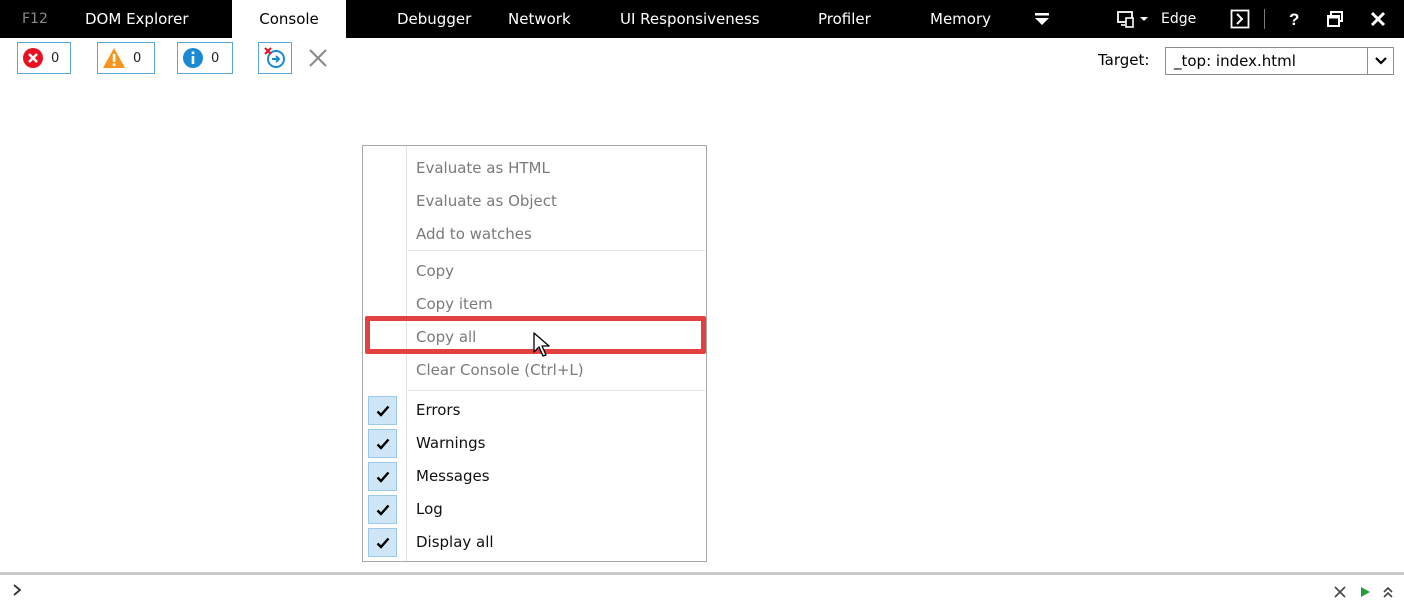  Describe the element at coordinates (55, 58) in the screenshot. I see `errors-count: 0` at that location.